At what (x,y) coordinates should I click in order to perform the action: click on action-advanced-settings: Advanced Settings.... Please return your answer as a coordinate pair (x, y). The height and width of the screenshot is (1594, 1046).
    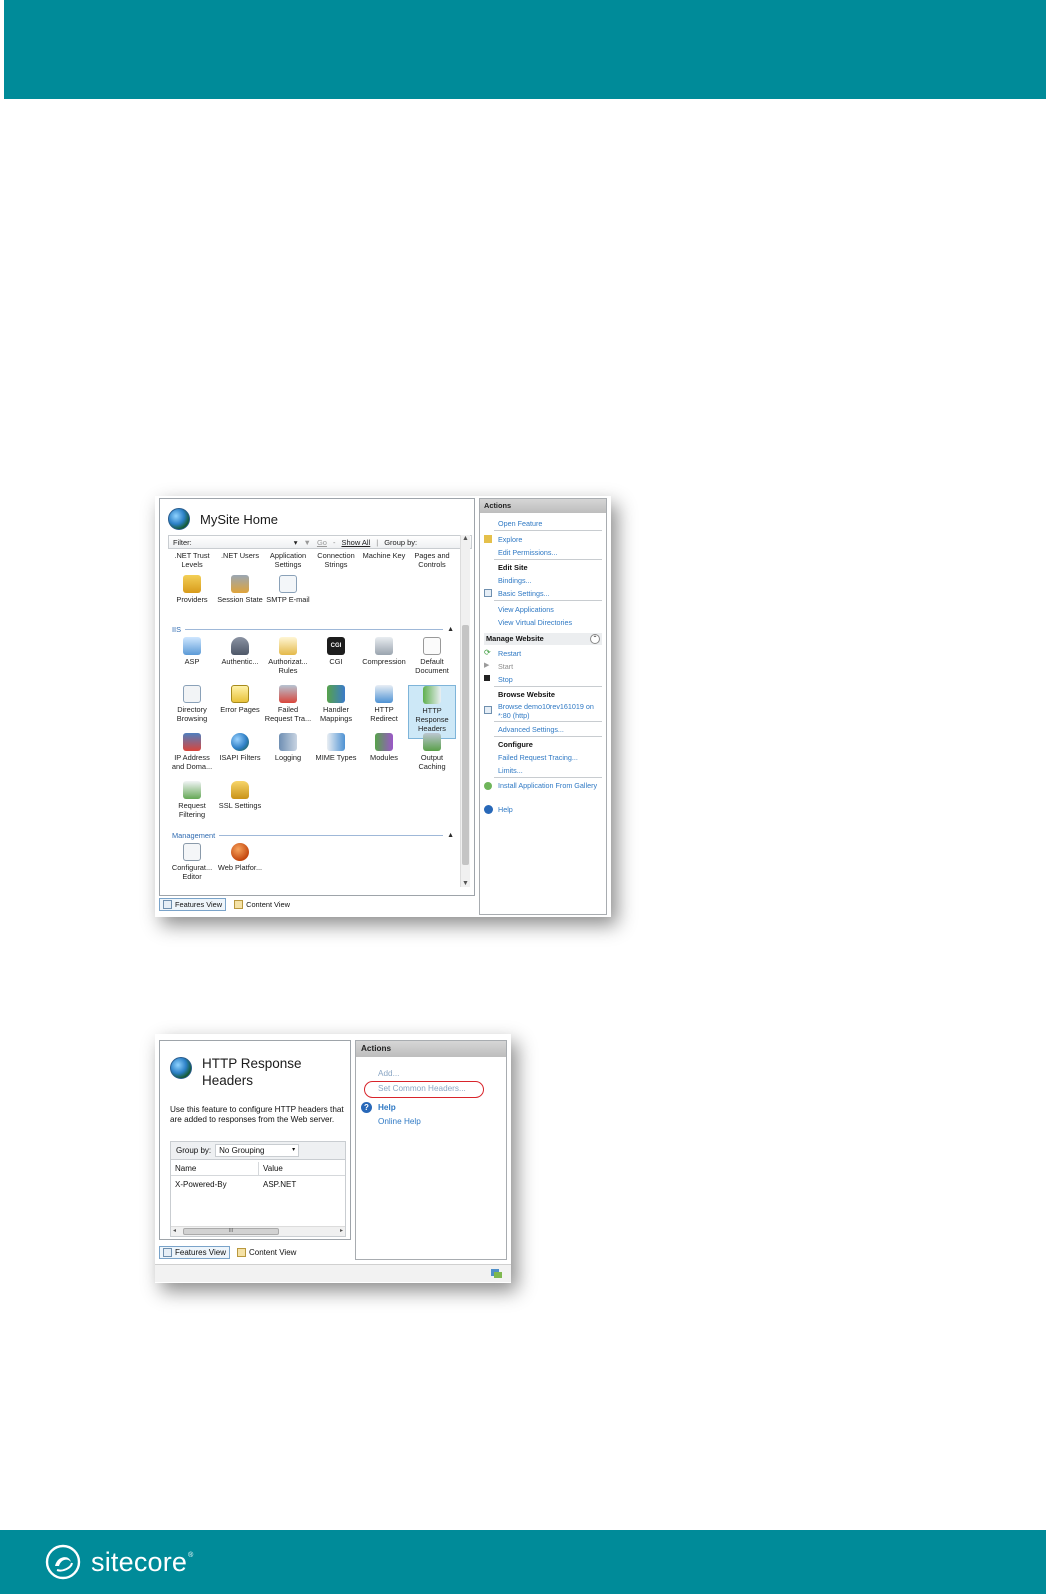
    Looking at the image, I should click on (551, 729).